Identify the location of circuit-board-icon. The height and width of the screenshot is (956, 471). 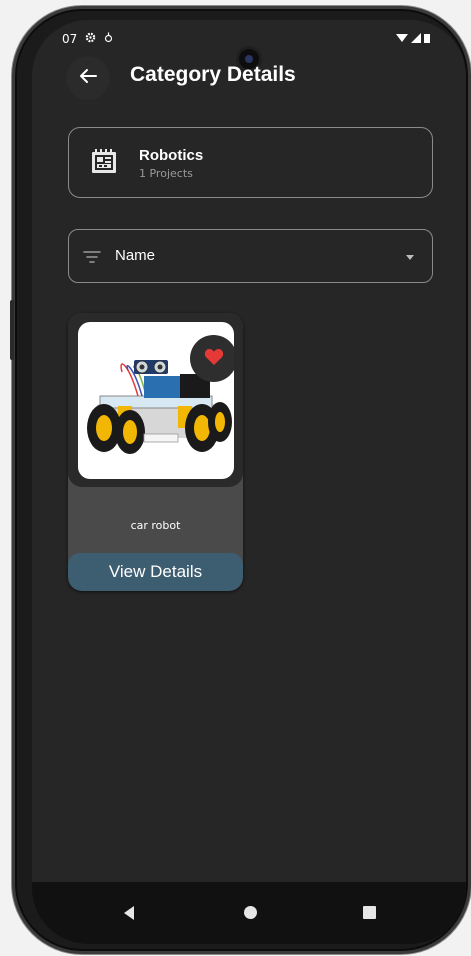
(104, 162).